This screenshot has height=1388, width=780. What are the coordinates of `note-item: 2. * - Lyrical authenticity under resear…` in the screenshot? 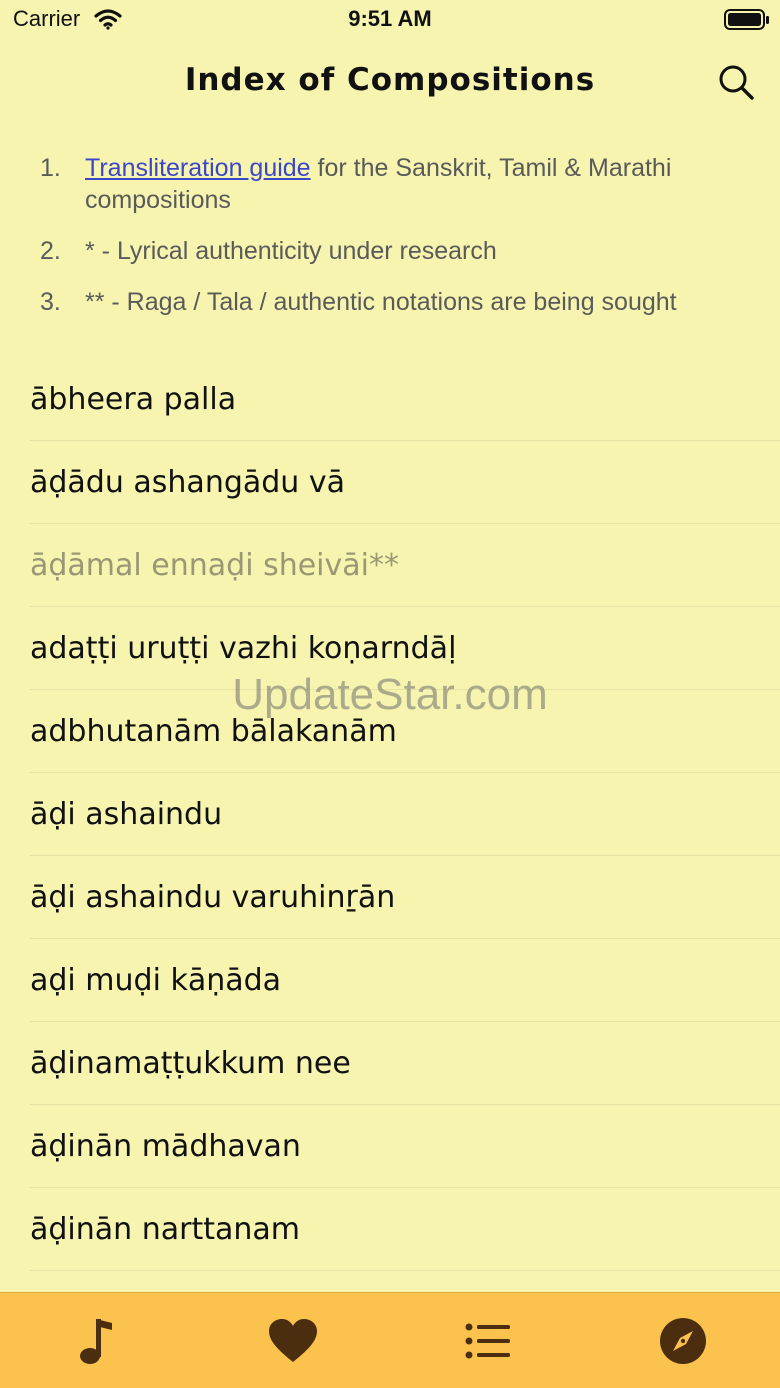 It's located at (390, 251).